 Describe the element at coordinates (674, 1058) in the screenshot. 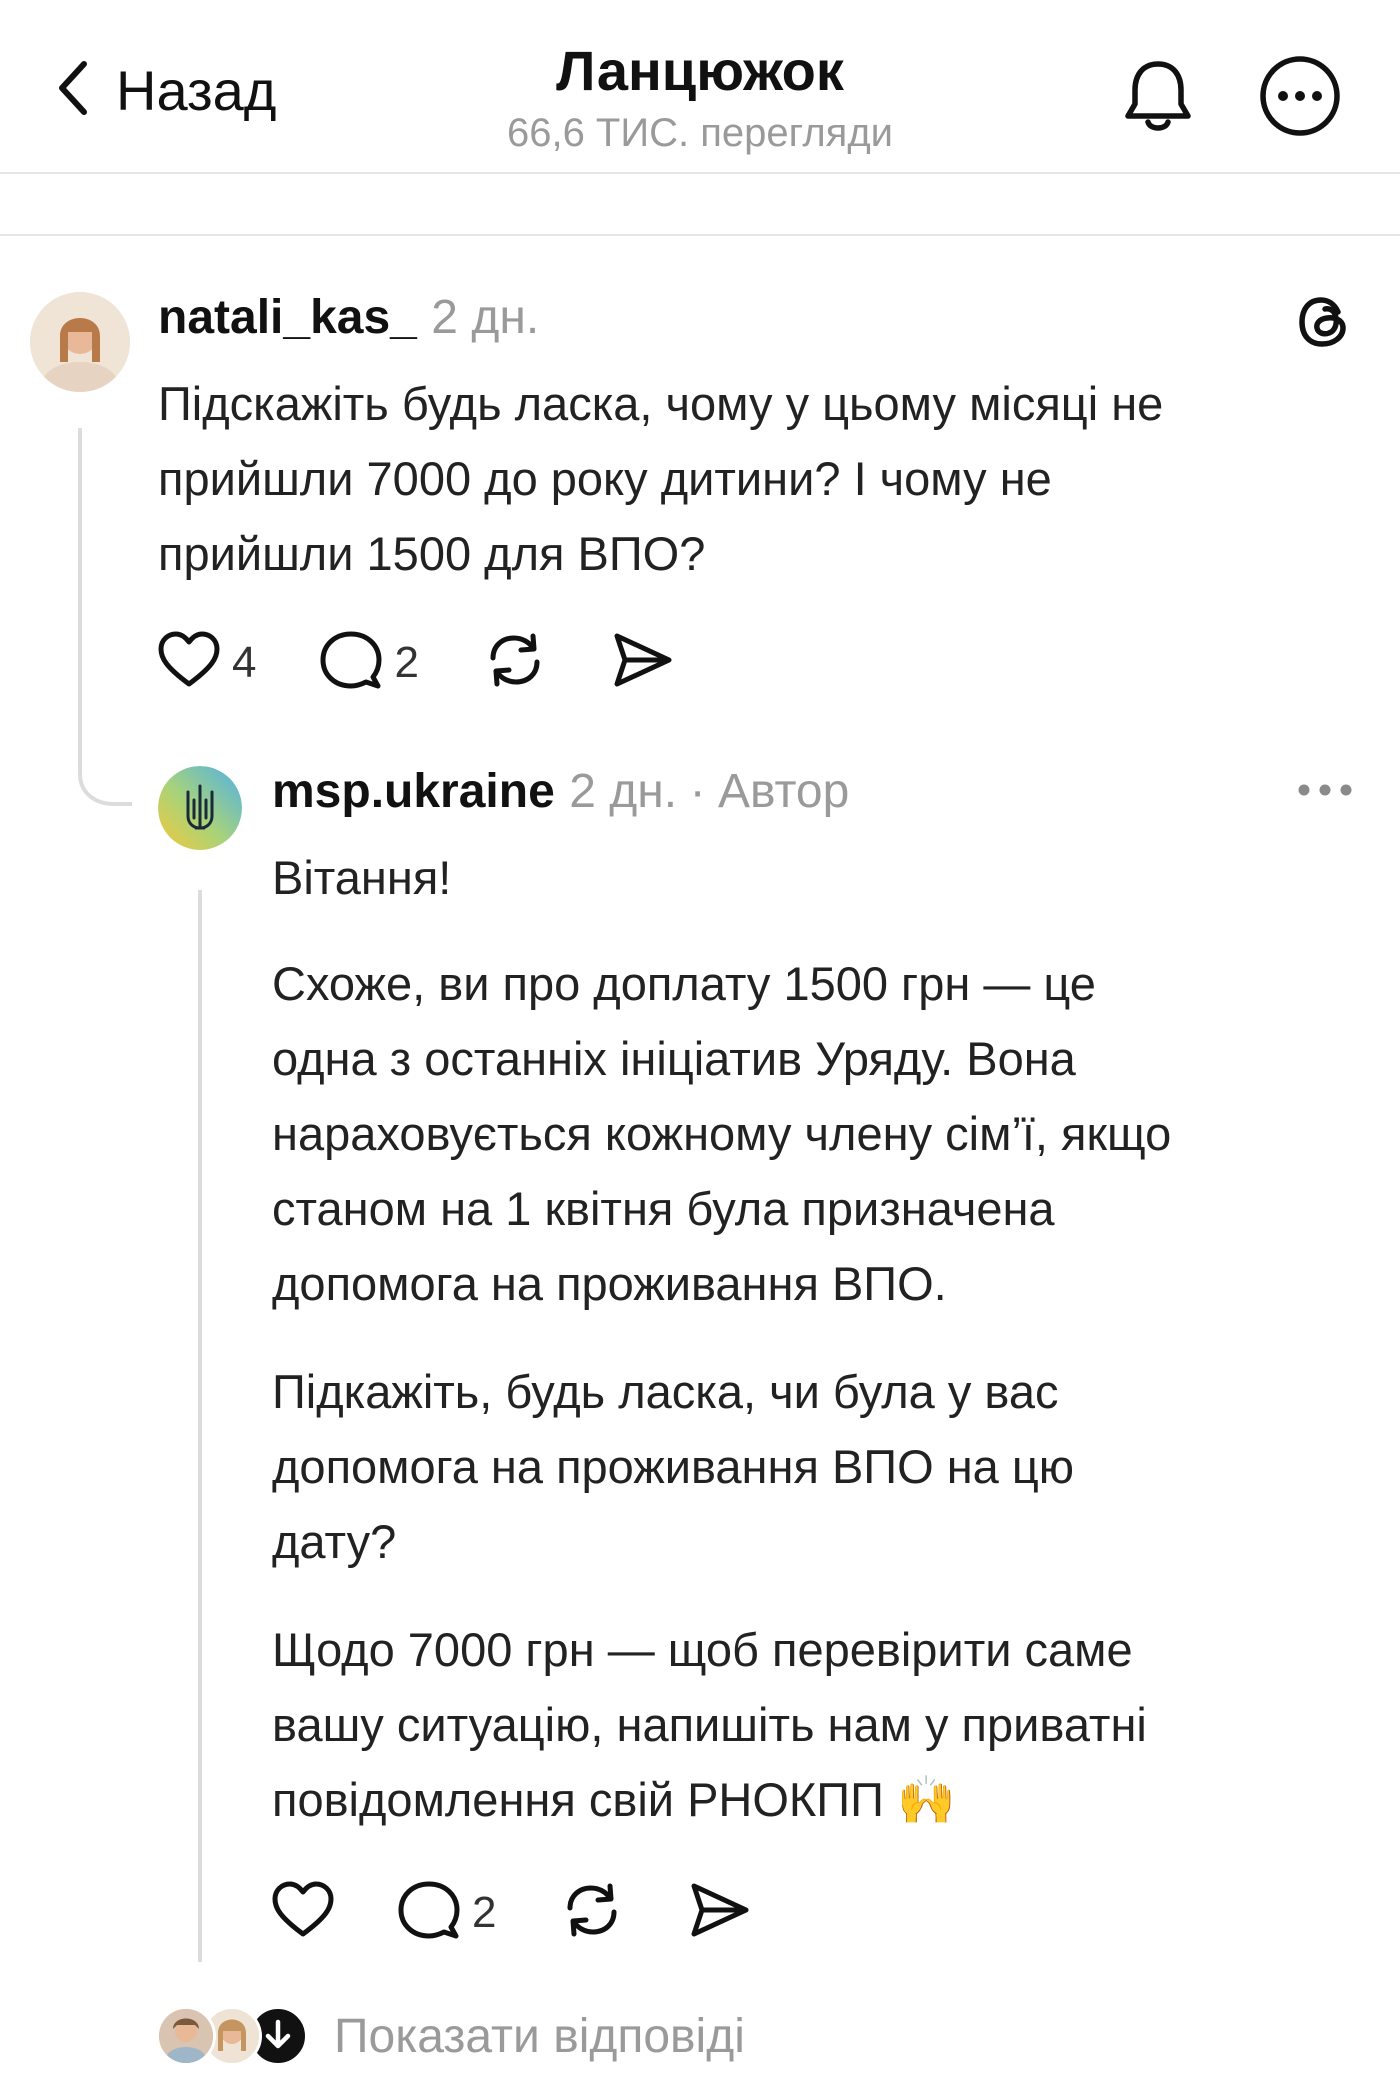

I see `reply-text-line: одна з останніх ініціатив Уряду. Вона` at that location.